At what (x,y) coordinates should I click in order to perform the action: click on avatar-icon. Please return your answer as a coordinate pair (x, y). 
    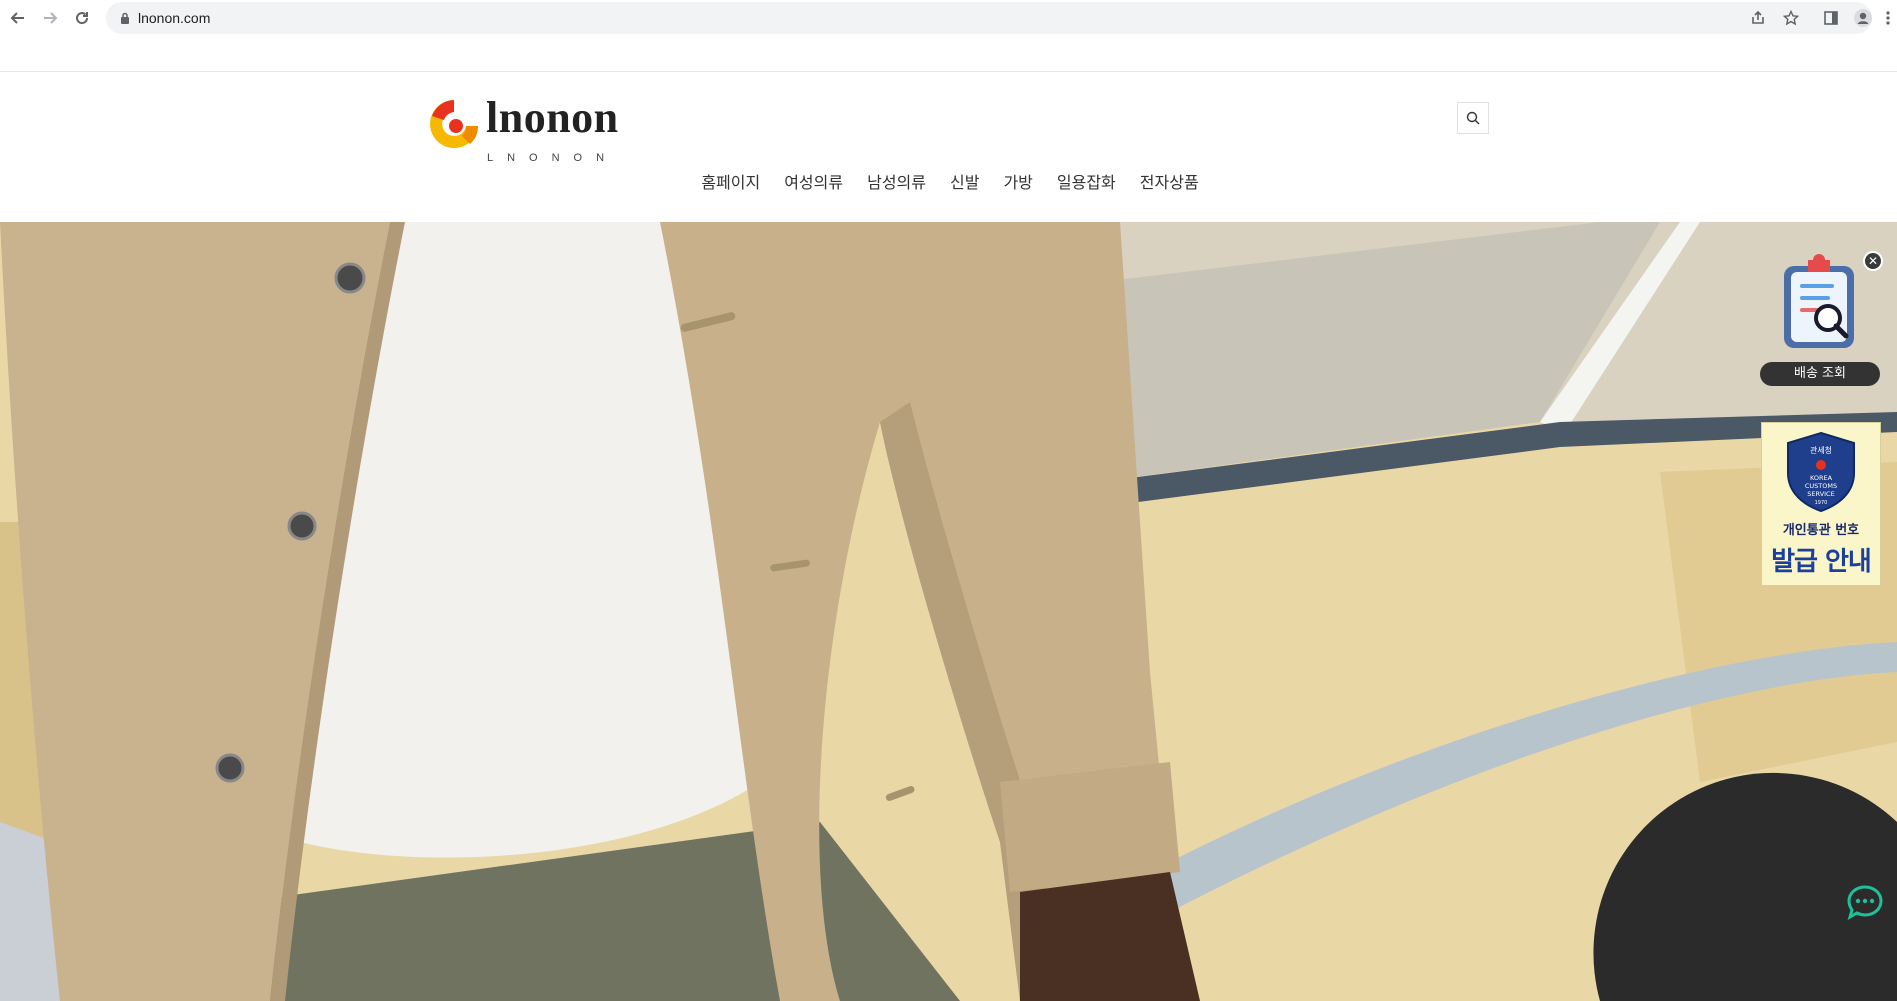
    Looking at the image, I should click on (1863, 18).